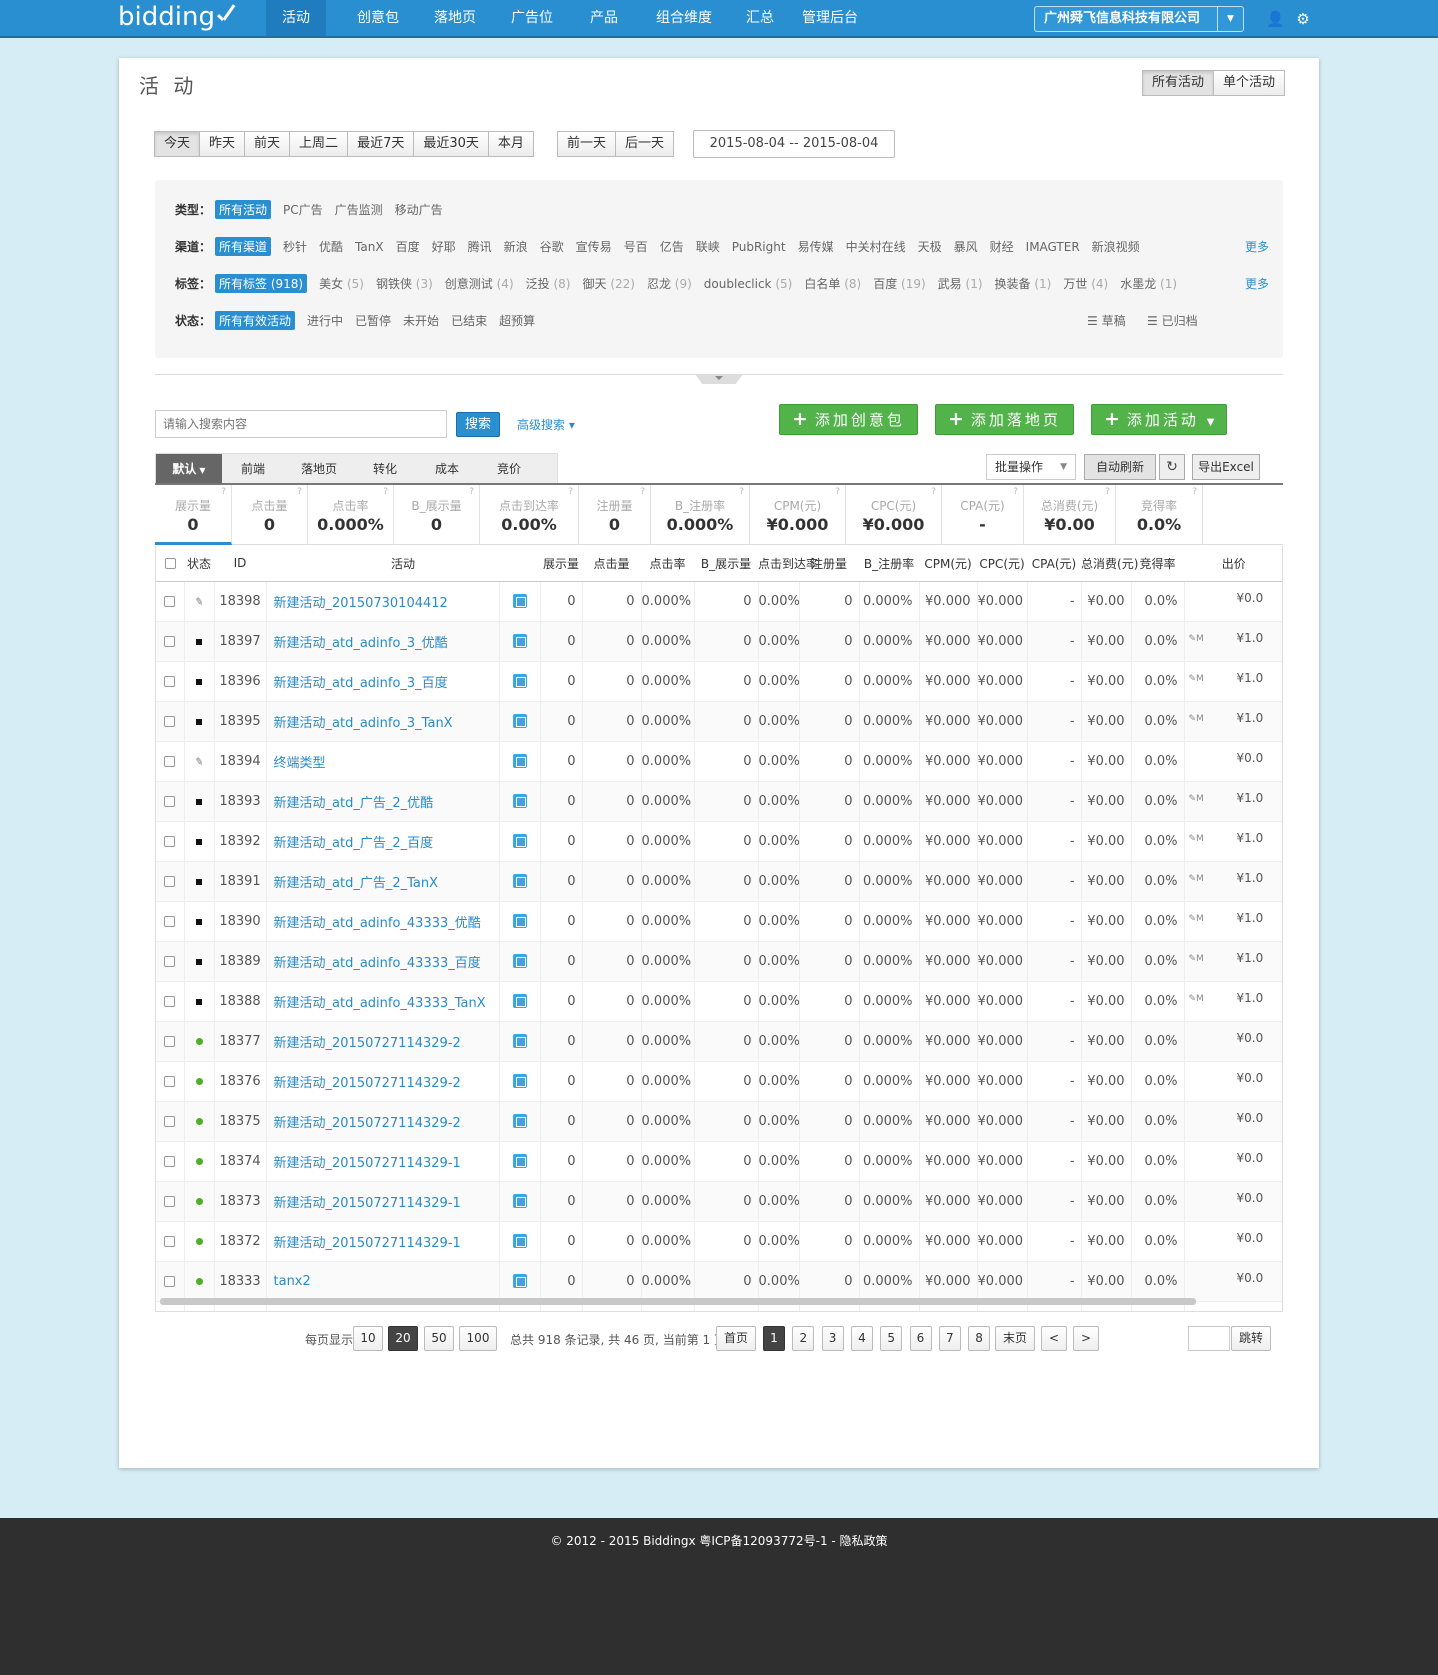  Describe the element at coordinates (199, 564) in the screenshot. I see `column-header: 状态` at that location.